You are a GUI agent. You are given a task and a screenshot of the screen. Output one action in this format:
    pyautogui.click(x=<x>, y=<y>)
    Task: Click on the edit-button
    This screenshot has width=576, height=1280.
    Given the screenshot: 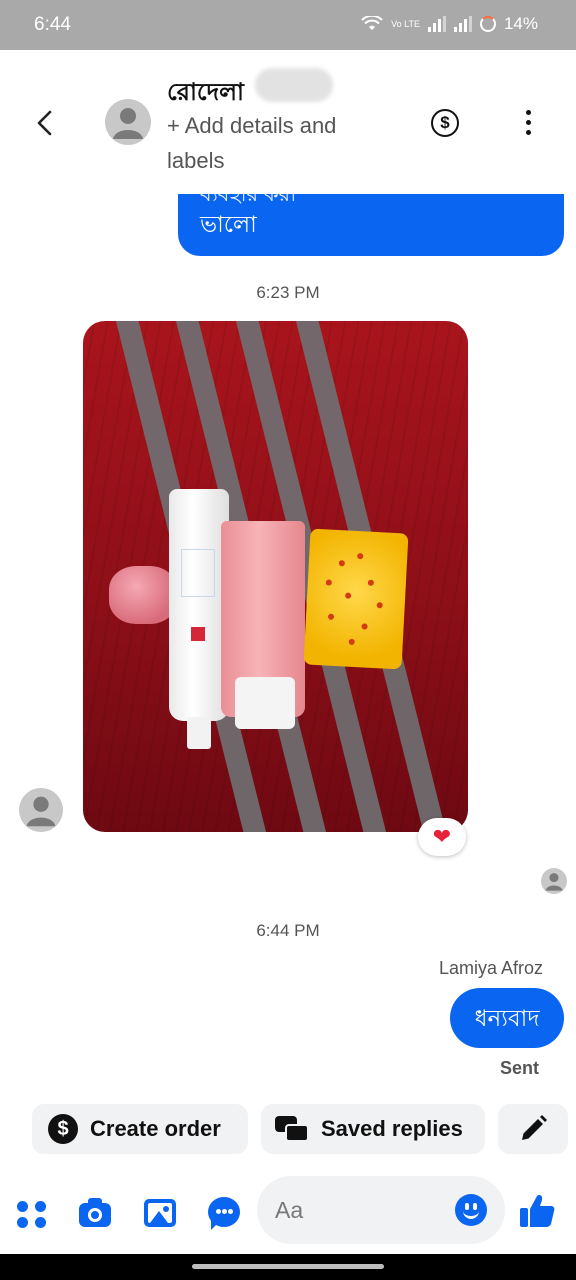 What is the action you would take?
    pyautogui.click(x=533, y=1129)
    